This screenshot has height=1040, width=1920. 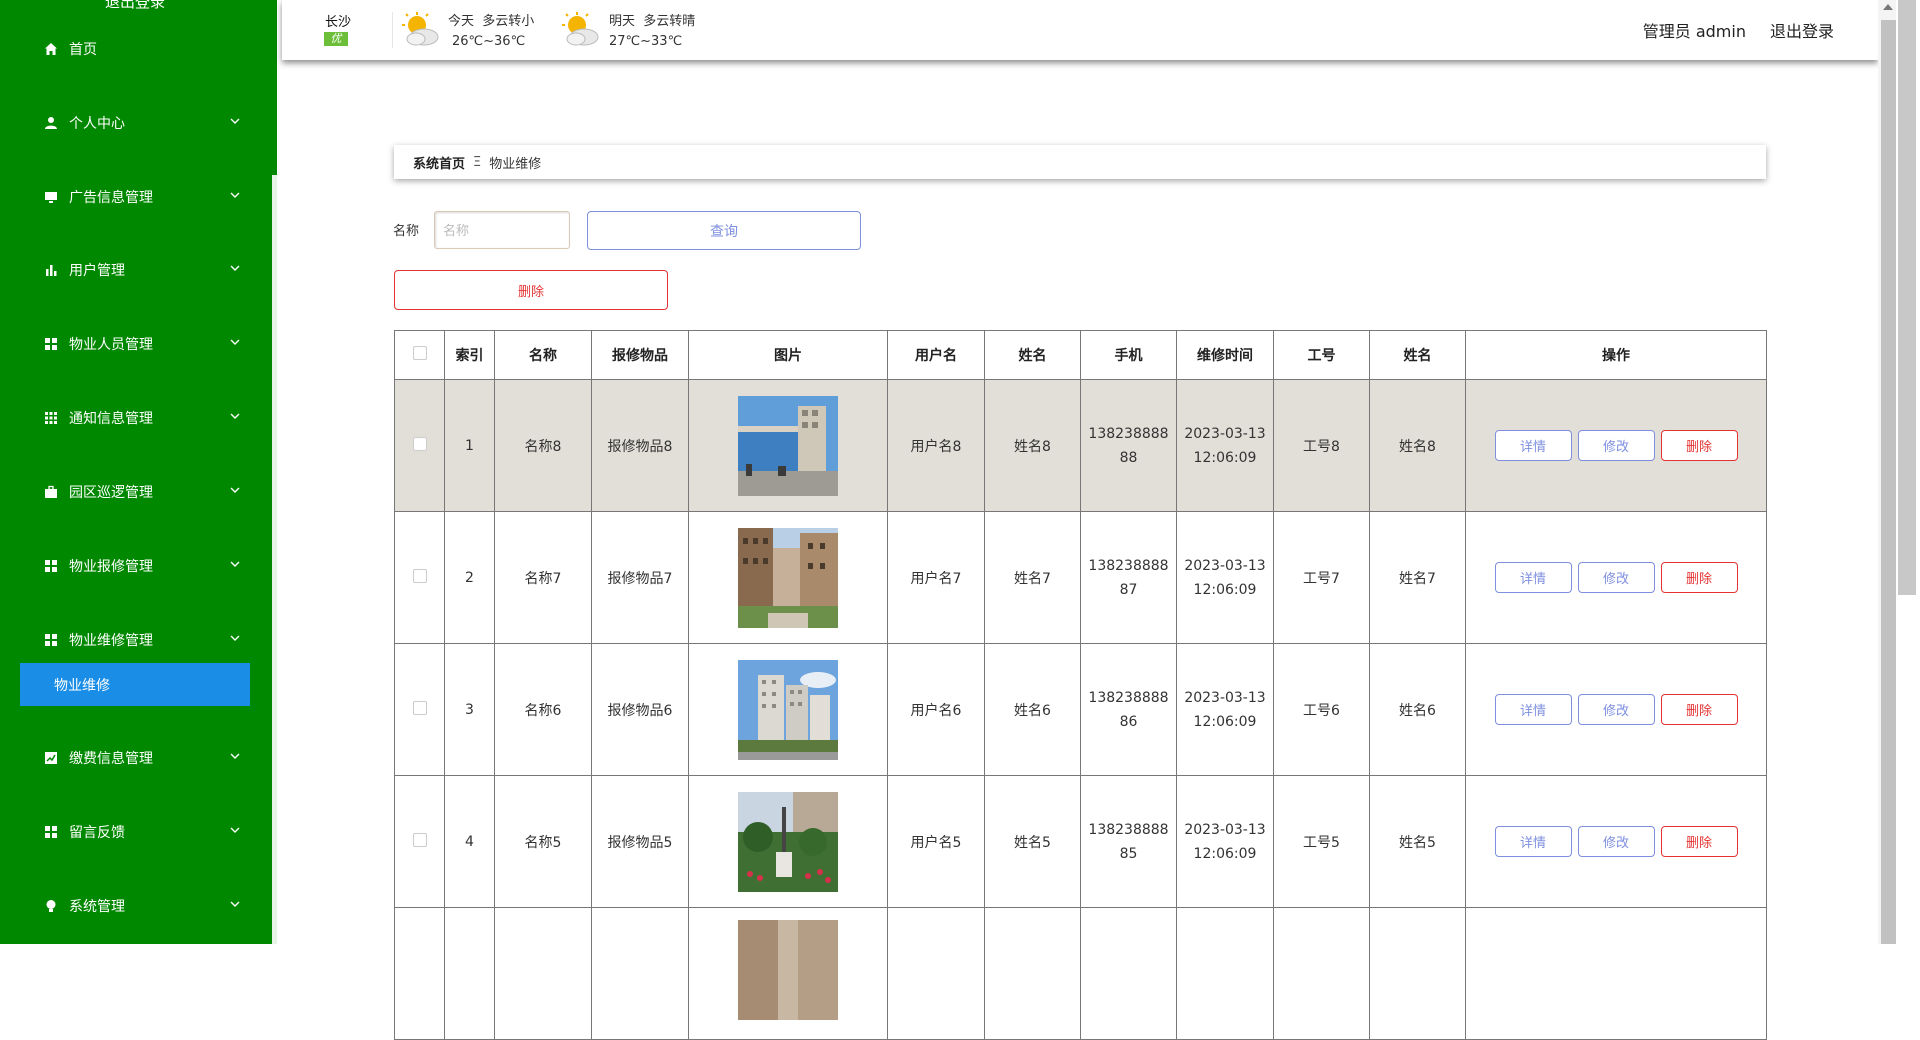 What do you see at coordinates (111, 567) in the screenshot?
I see `sidebar-item-label: 物业报修管理` at bounding box center [111, 567].